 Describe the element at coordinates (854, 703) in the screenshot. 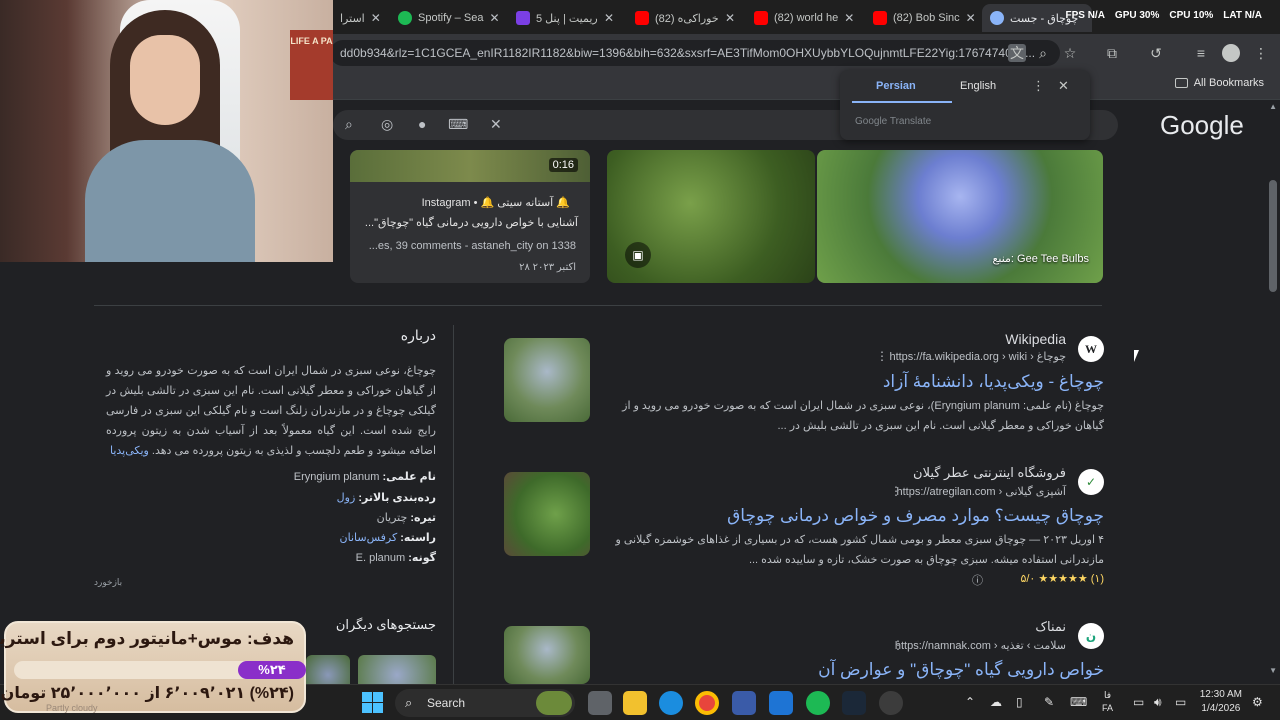

I see `steam-icon` at that location.